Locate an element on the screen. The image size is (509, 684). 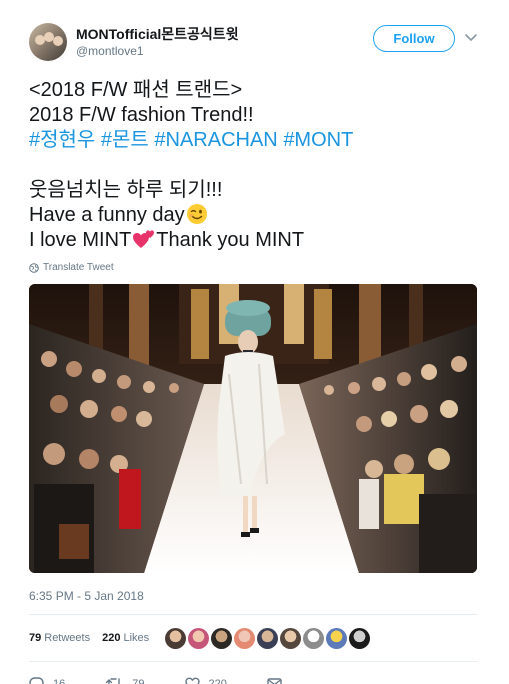
retweets-stat: 79 Retweets is located at coordinates (59, 638).